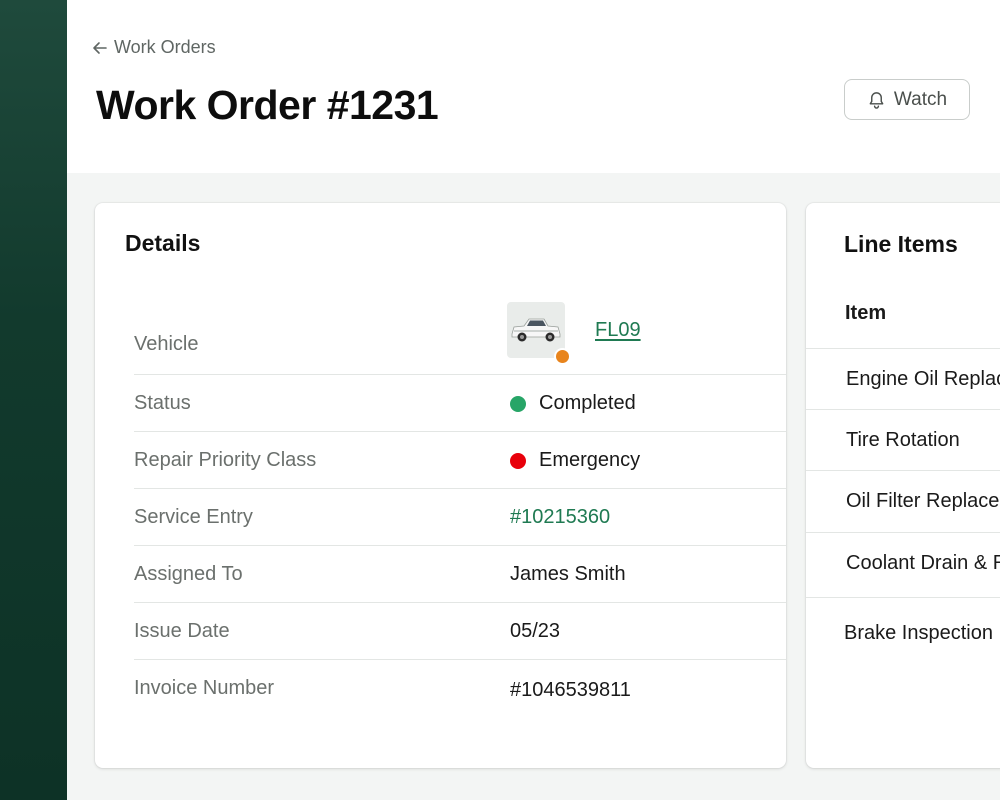  Describe the element at coordinates (562, 356) in the screenshot. I see `vehicle-status-indicator` at that location.